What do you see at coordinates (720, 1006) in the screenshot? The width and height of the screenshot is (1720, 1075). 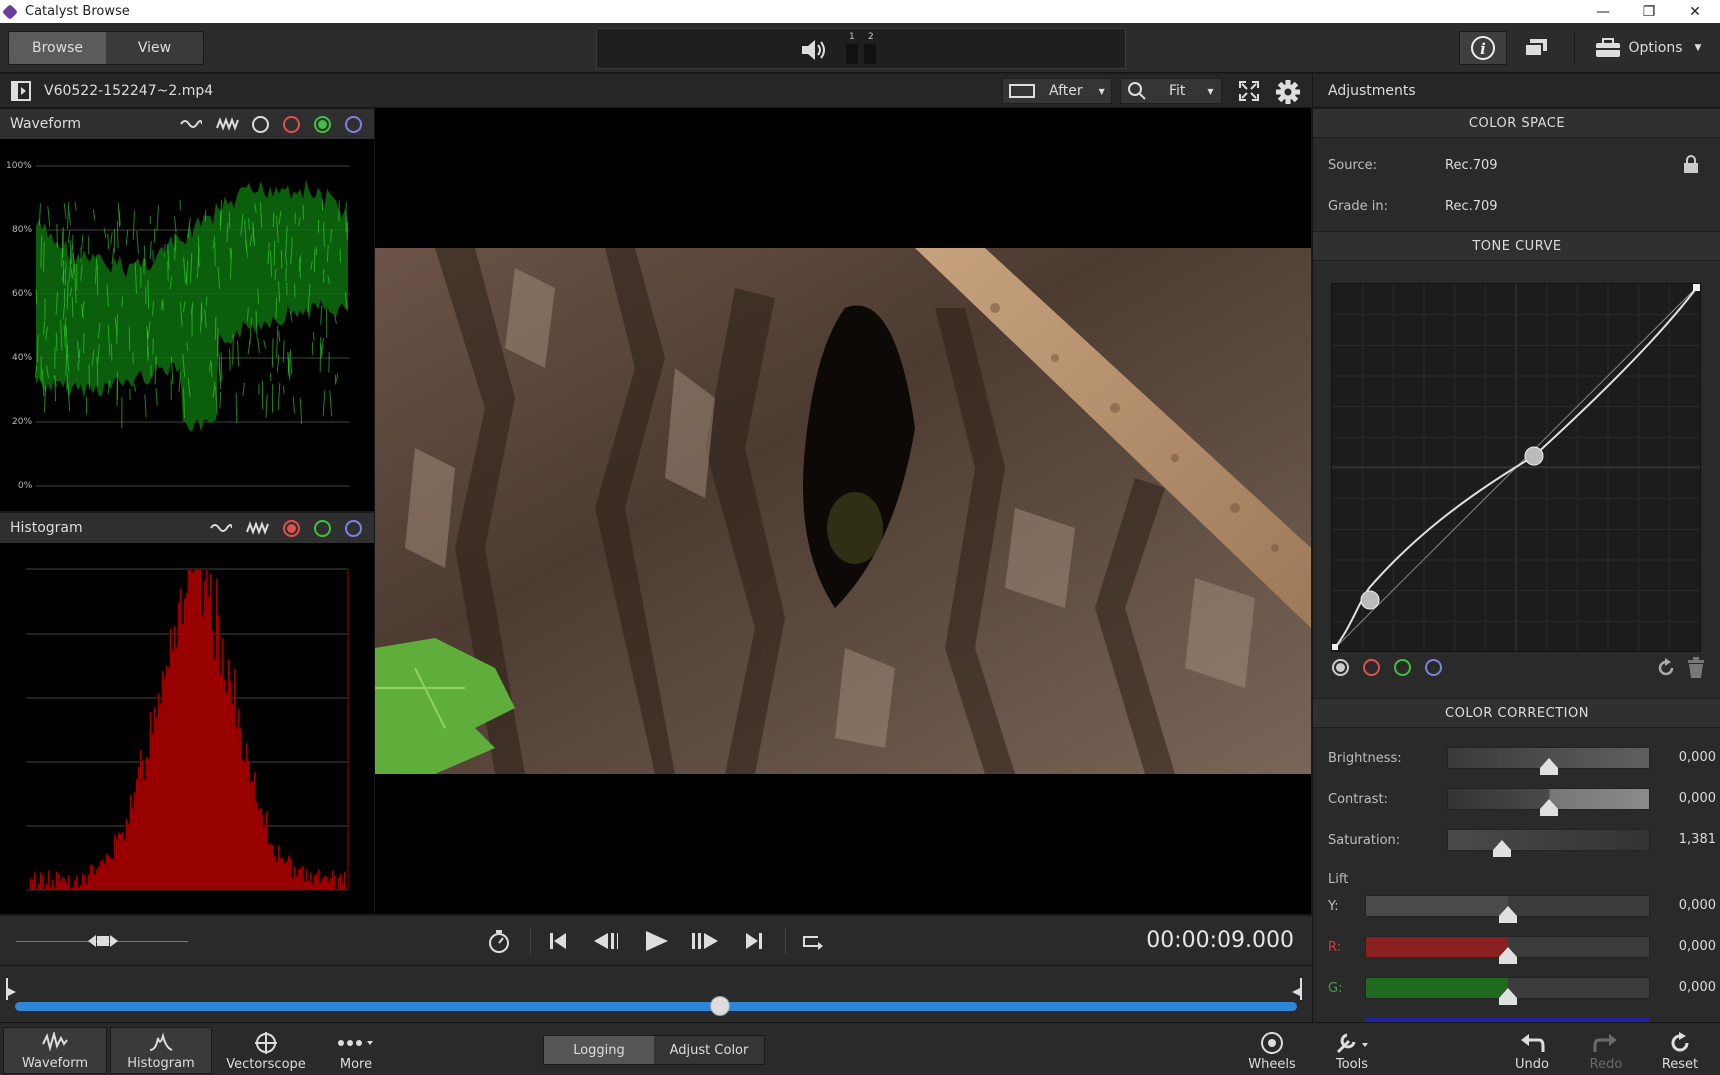 I see `timeline-playhead` at bounding box center [720, 1006].